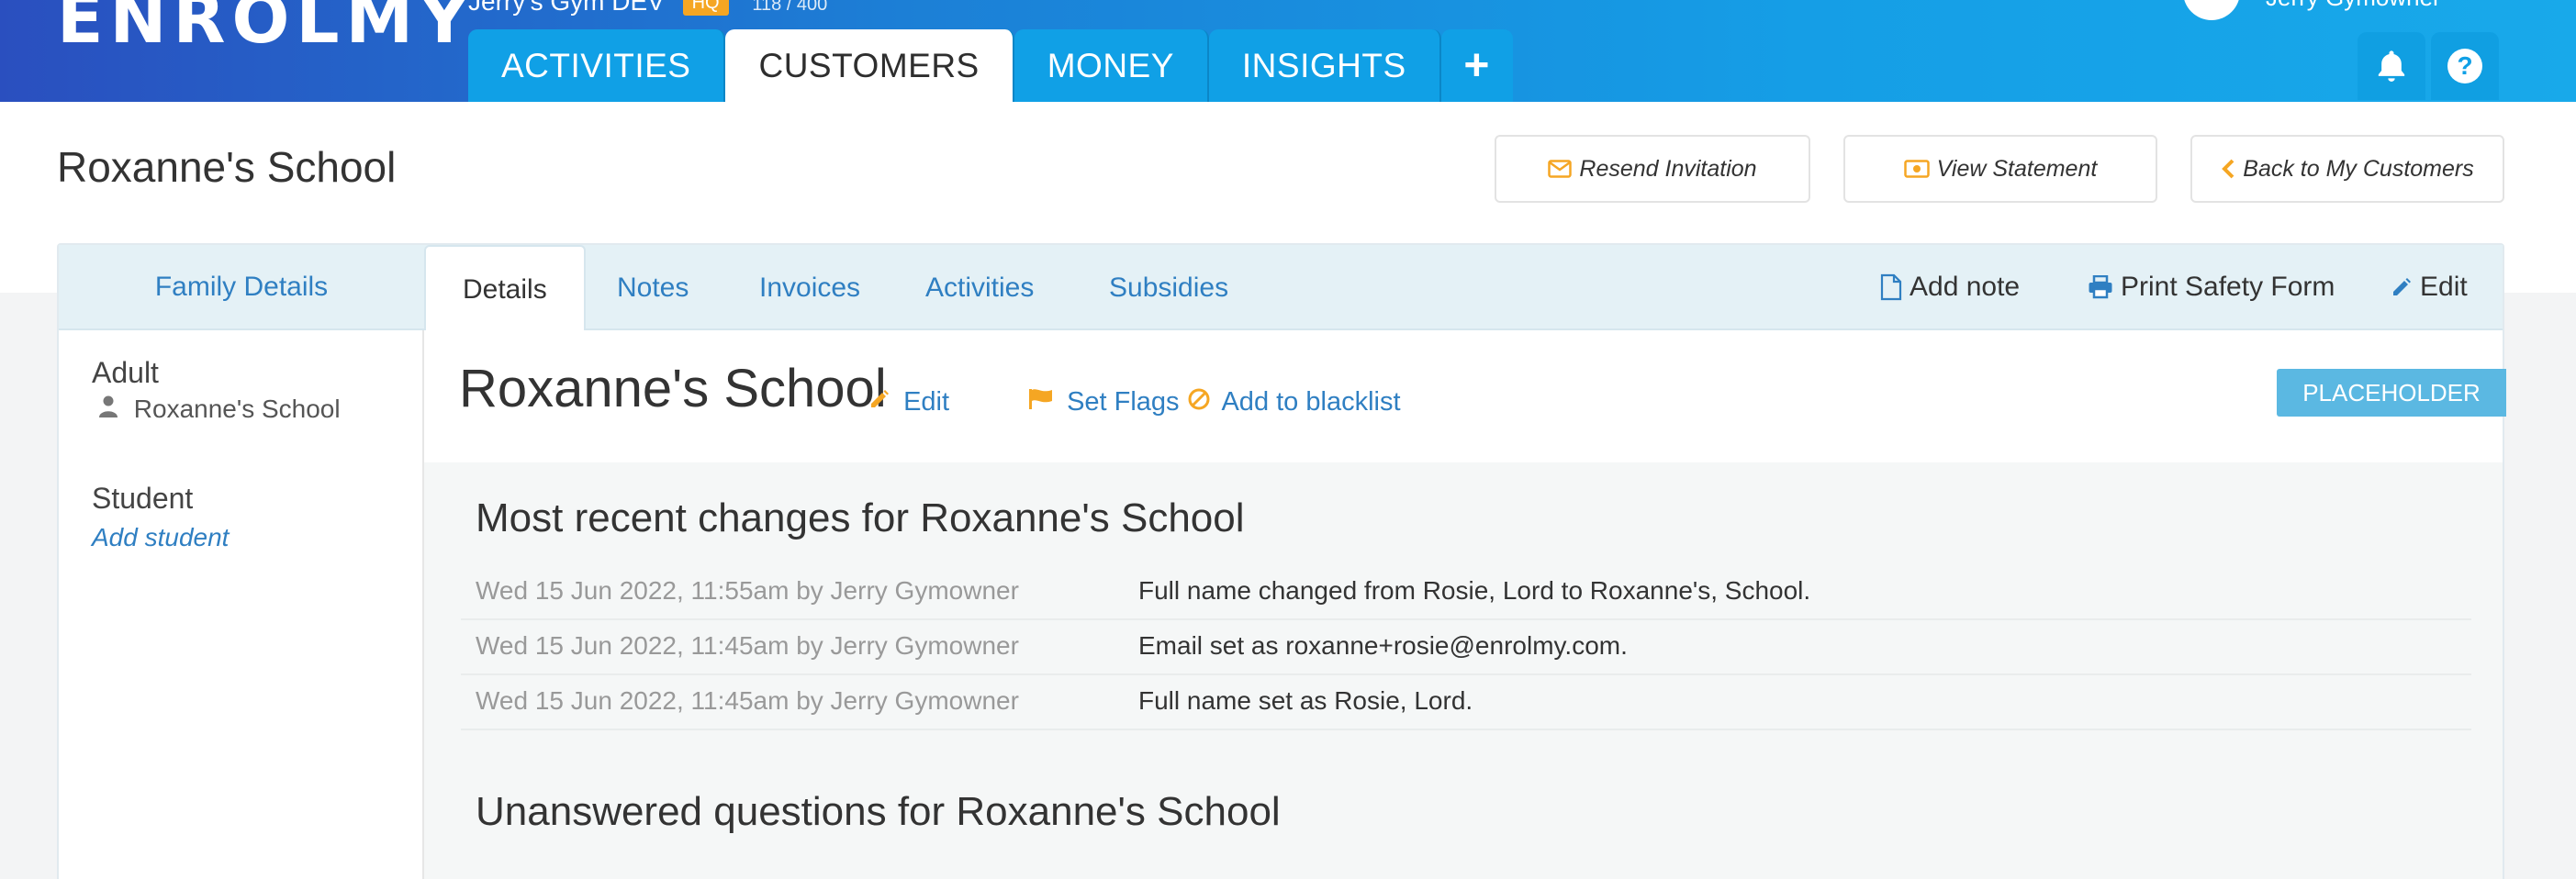 This screenshot has width=2576, height=879. Describe the element at coordinates (2391, 393) in the screenshot. I see `placeholder-button: PLACEHOLDER` at that location.